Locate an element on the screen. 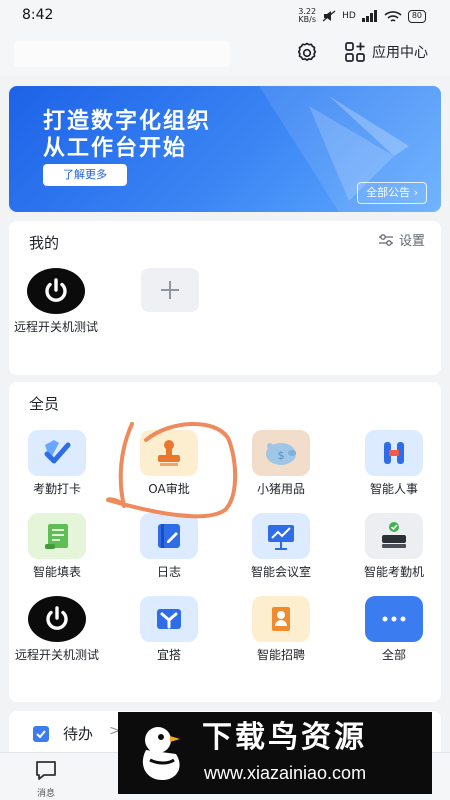  app-meeting-room: 智能会议室 is located at coordinates (281, 546).